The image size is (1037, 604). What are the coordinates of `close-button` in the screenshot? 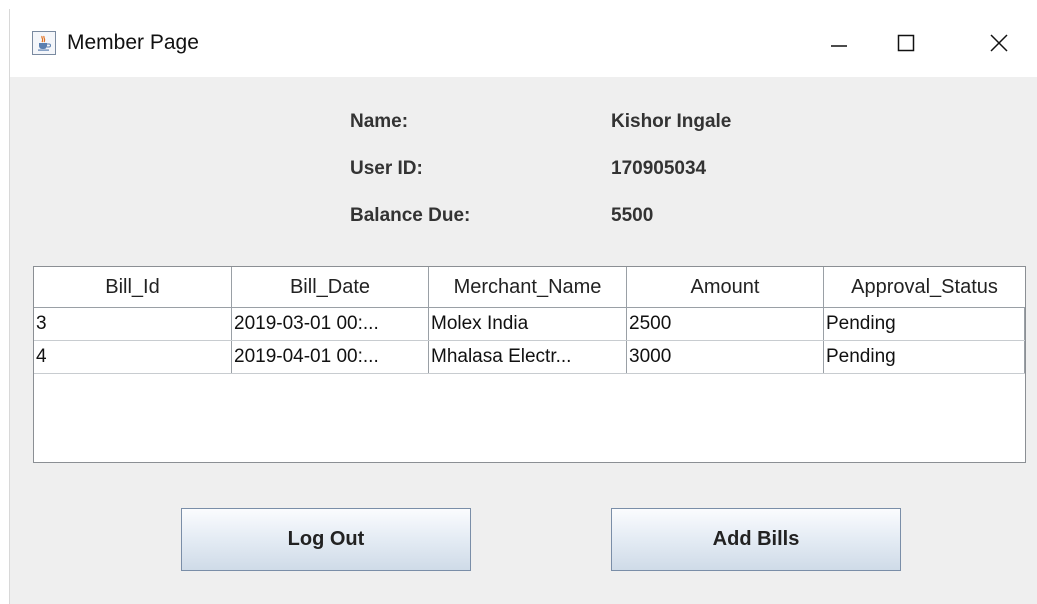 It's located at (999, 43).